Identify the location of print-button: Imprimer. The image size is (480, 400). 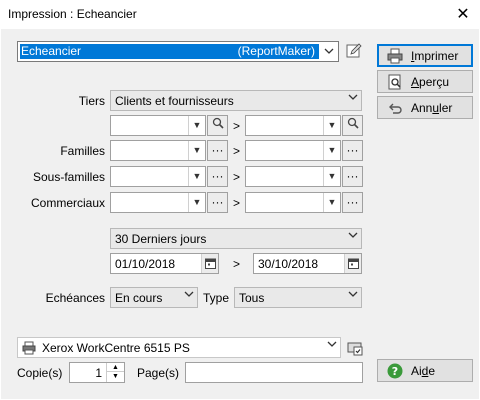
(425, 55).